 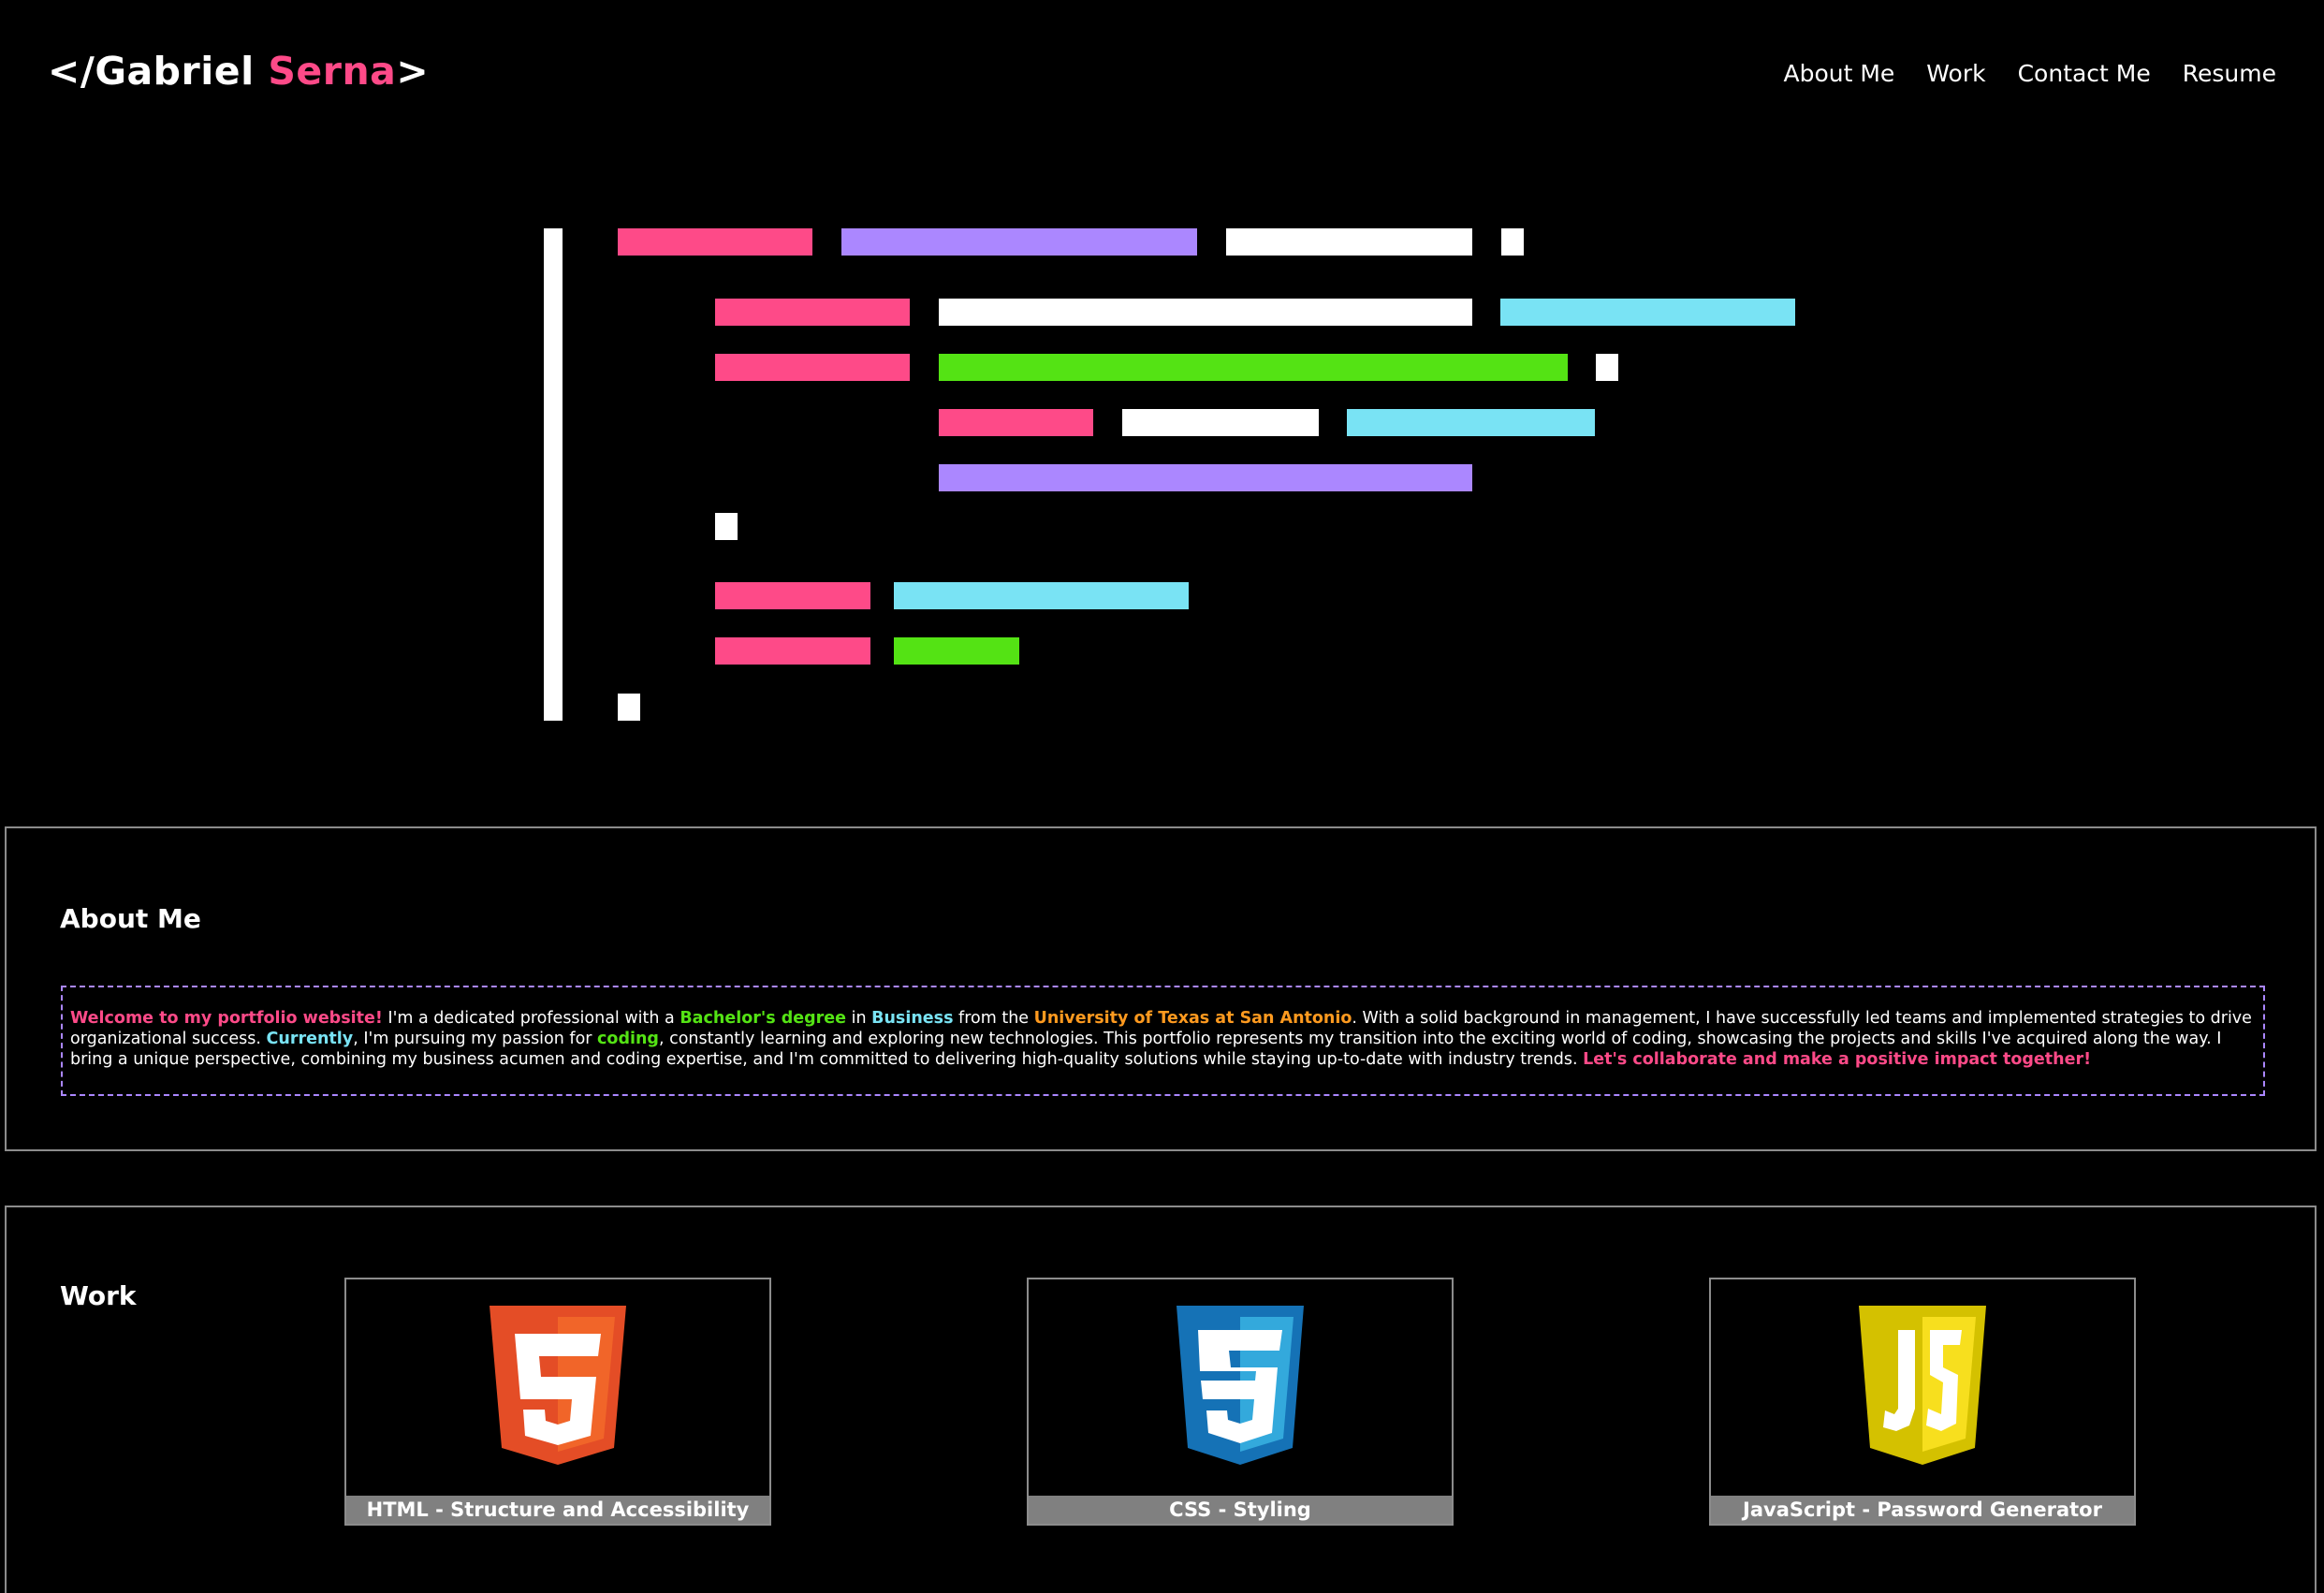 What do you see at coordinates (993, 1018) in the screenshot?
I see `about-text: from the` at bounding box center [993, 1018].